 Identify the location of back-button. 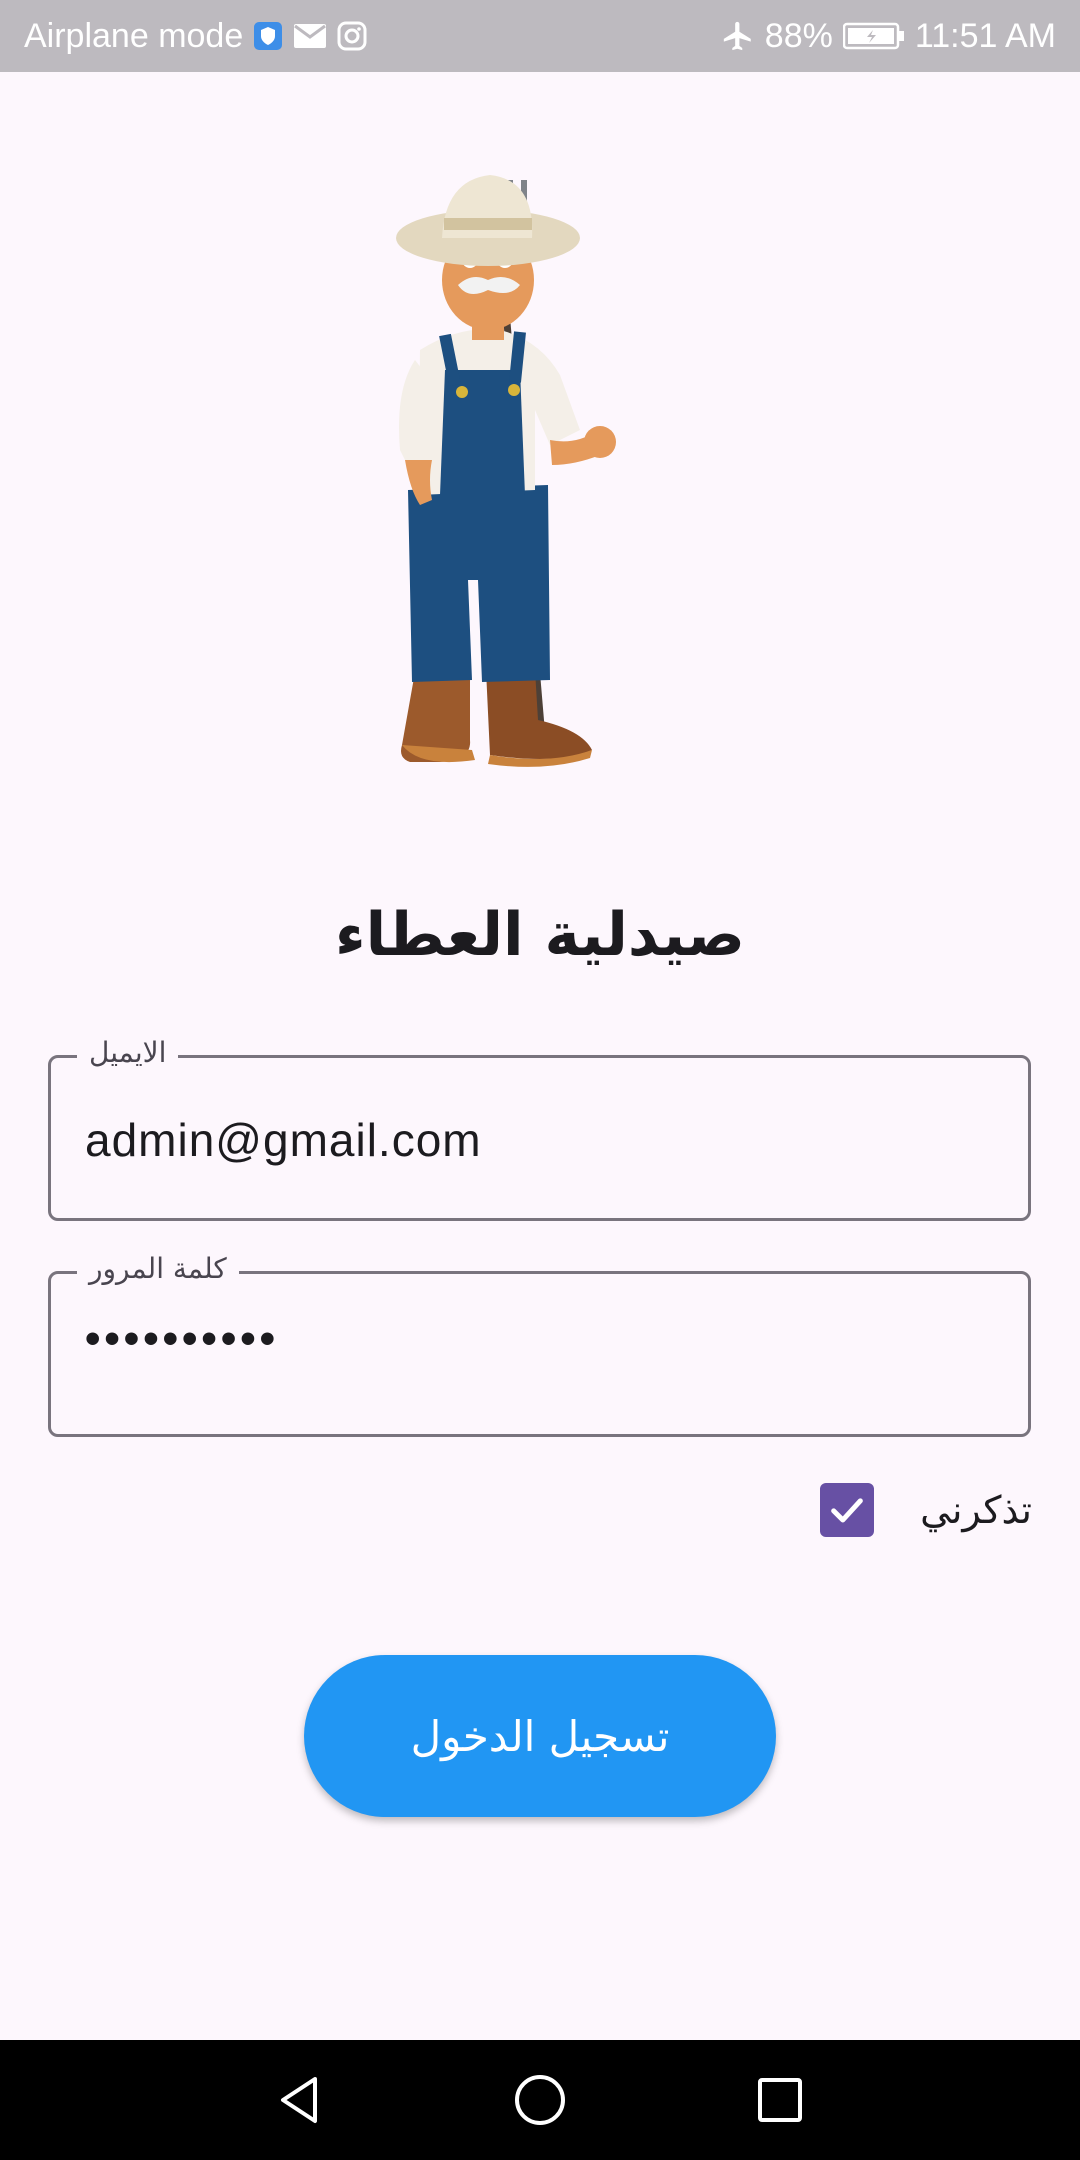
(300, 2100).